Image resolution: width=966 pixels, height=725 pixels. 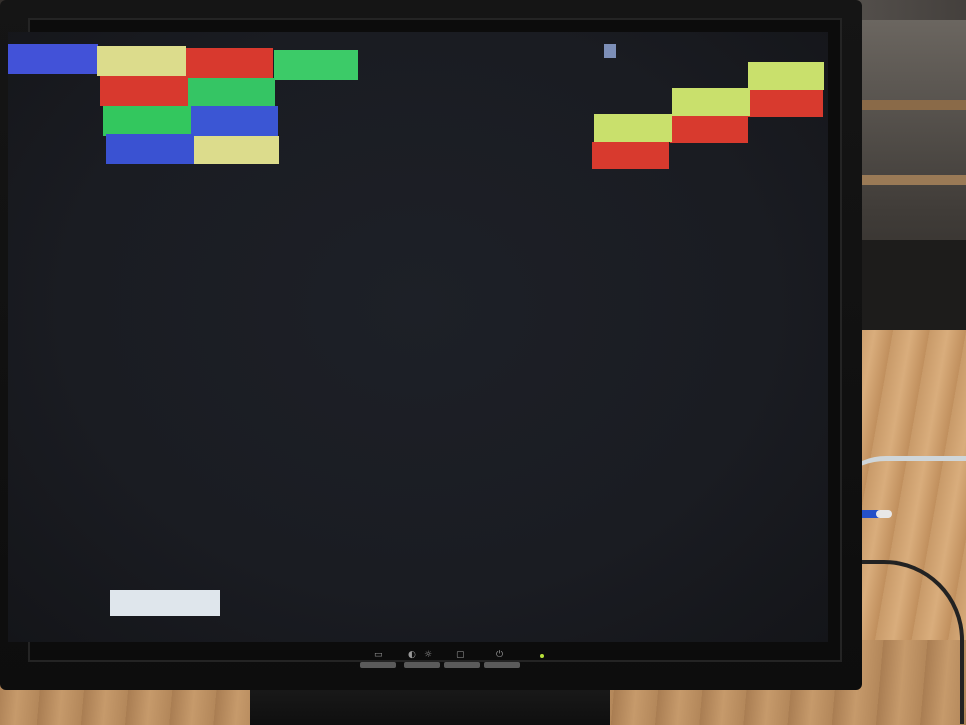 What do you see at coordinates (884, 514) in the screenshot?
I see `pen-cap` at bounding box center [884, 514].